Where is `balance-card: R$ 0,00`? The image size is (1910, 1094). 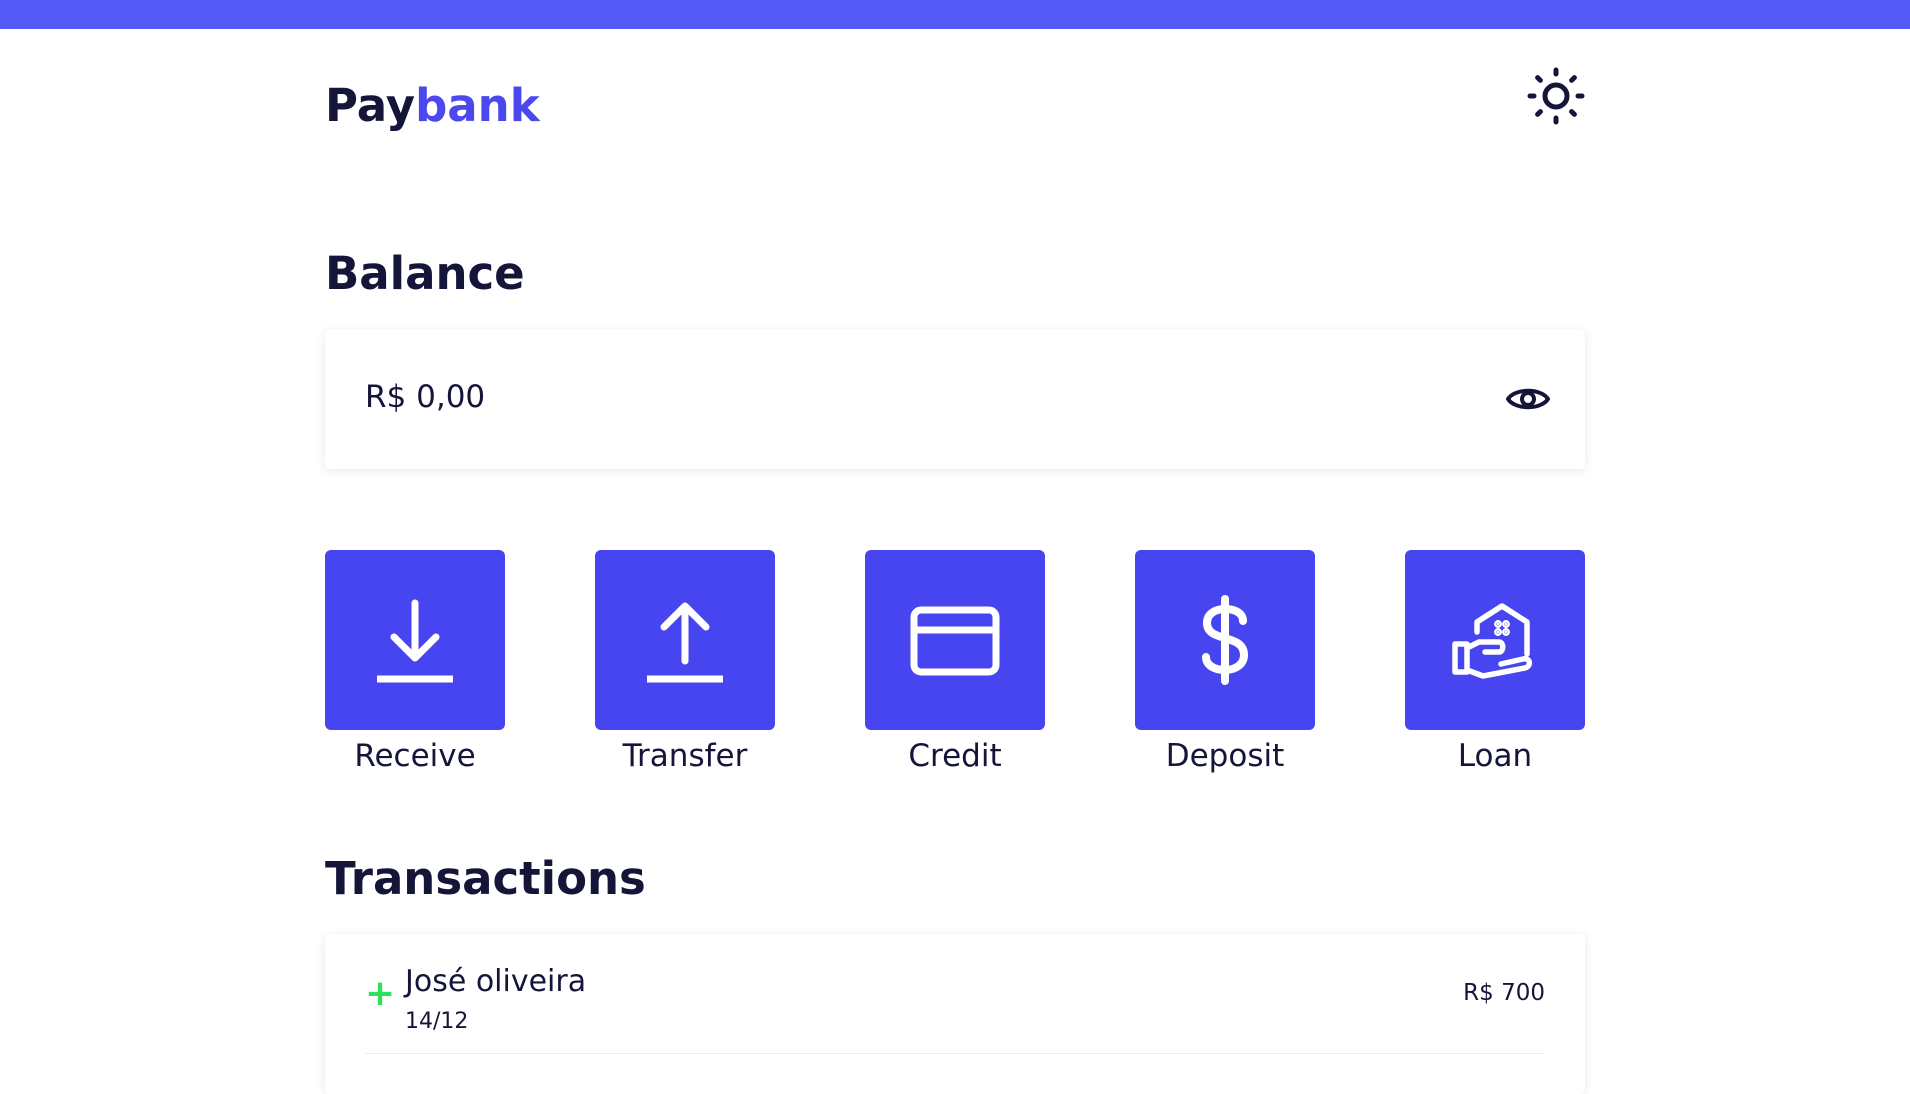 balance-card: R$ 0,00 is located at coordinates (955, 399).